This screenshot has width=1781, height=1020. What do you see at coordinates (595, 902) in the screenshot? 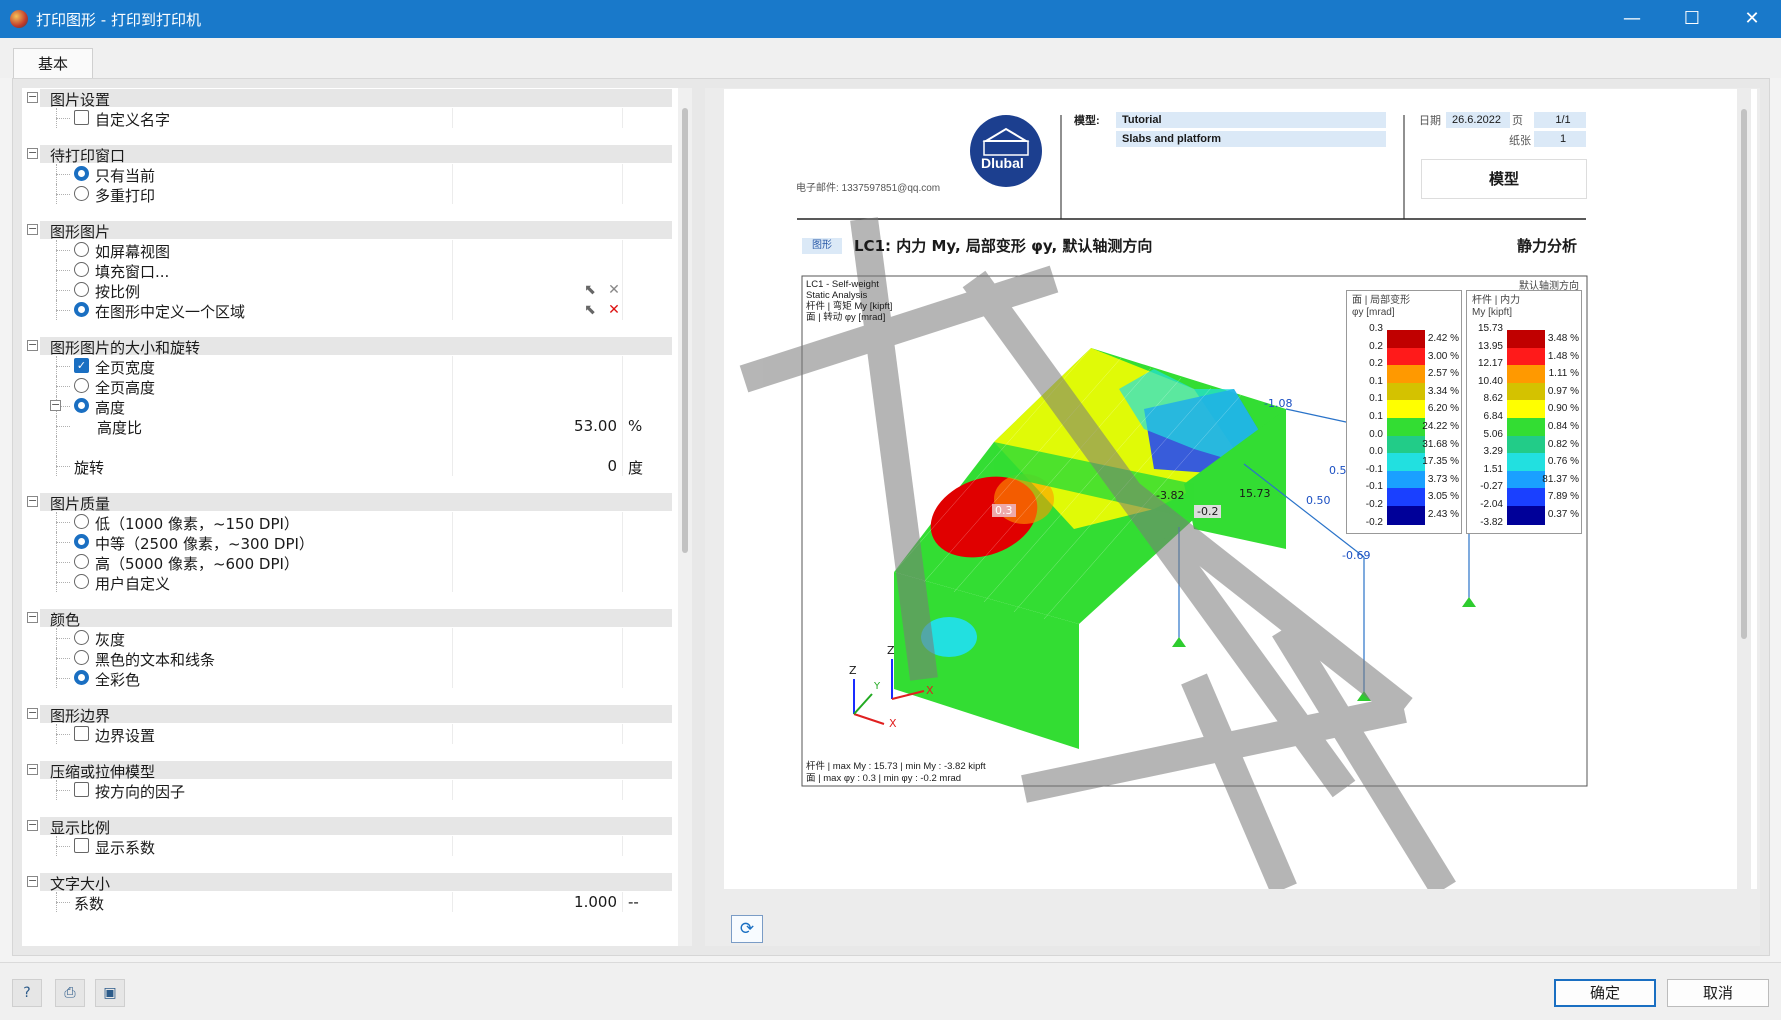
I see `value-field: 1.000` at bounding box center [595, 902].